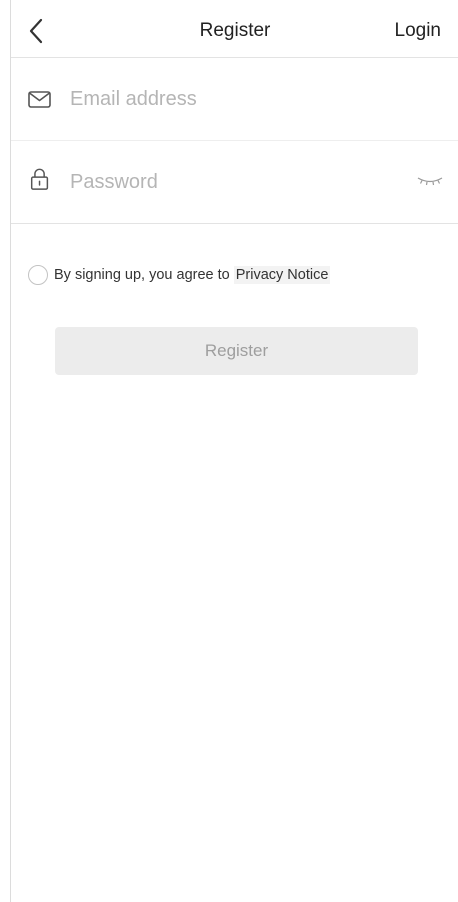 The image size is (458, 902). I want to click on agreement-radio, so click(38, 275).